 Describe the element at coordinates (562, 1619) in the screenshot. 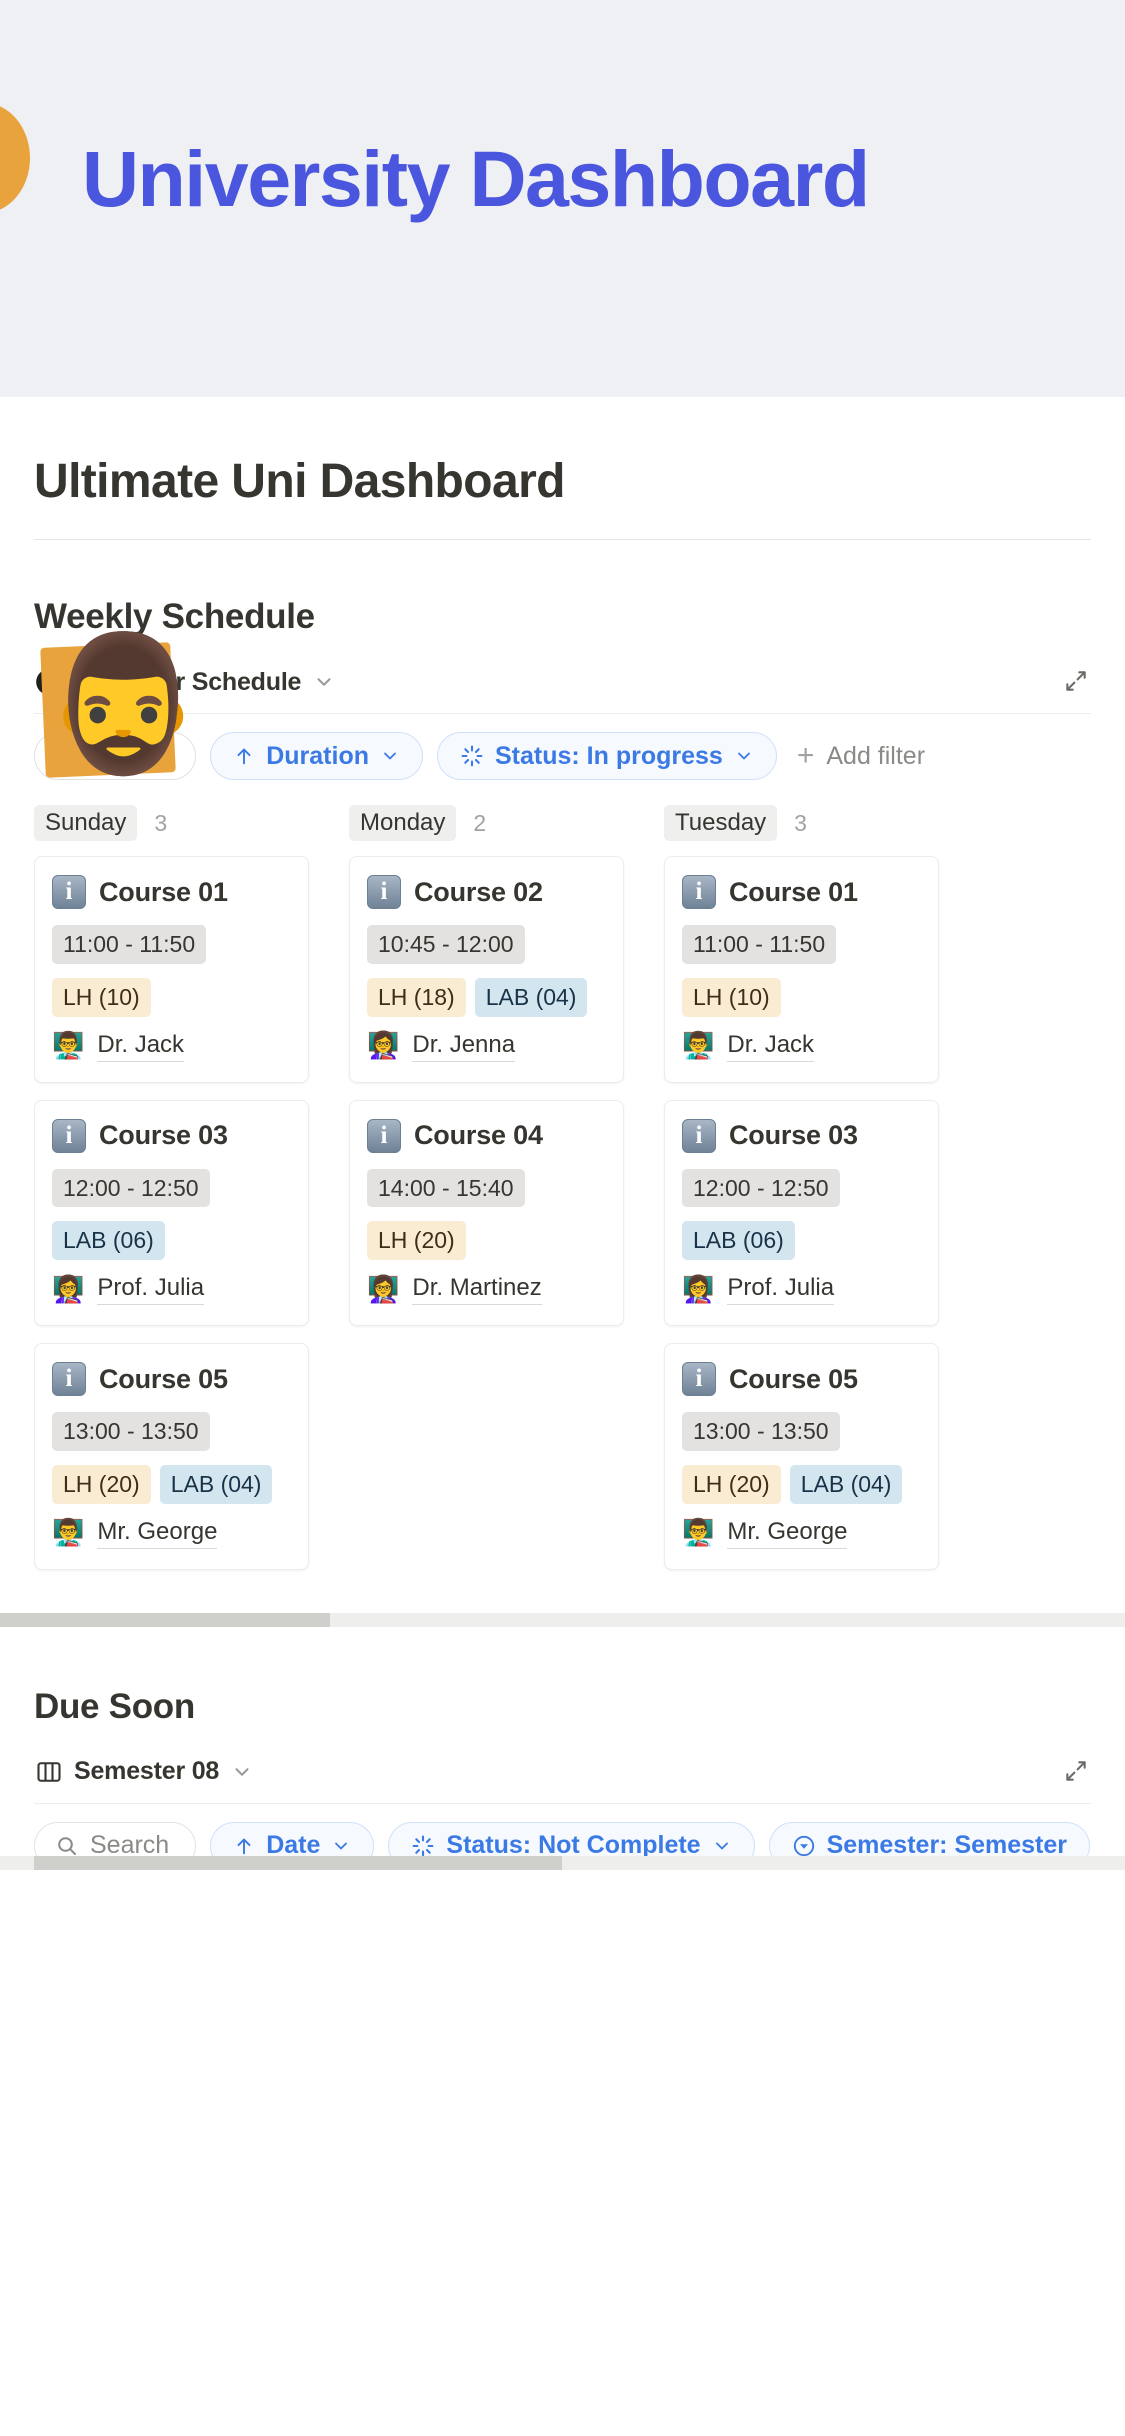

I see `board-horizontal-scrollbar` at that location.